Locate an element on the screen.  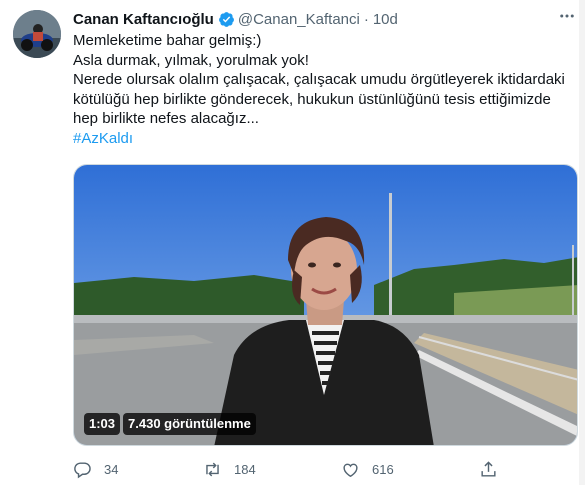
like-button: 616 is located at coordinates (367, 469).